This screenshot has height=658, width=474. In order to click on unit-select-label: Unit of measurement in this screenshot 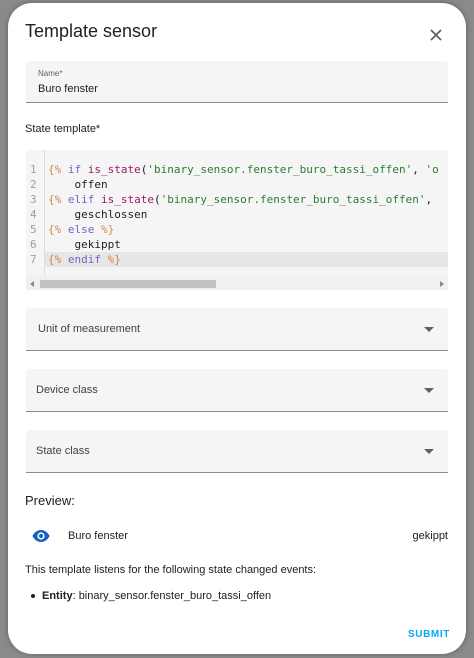, I will do `click(89, 329)`.